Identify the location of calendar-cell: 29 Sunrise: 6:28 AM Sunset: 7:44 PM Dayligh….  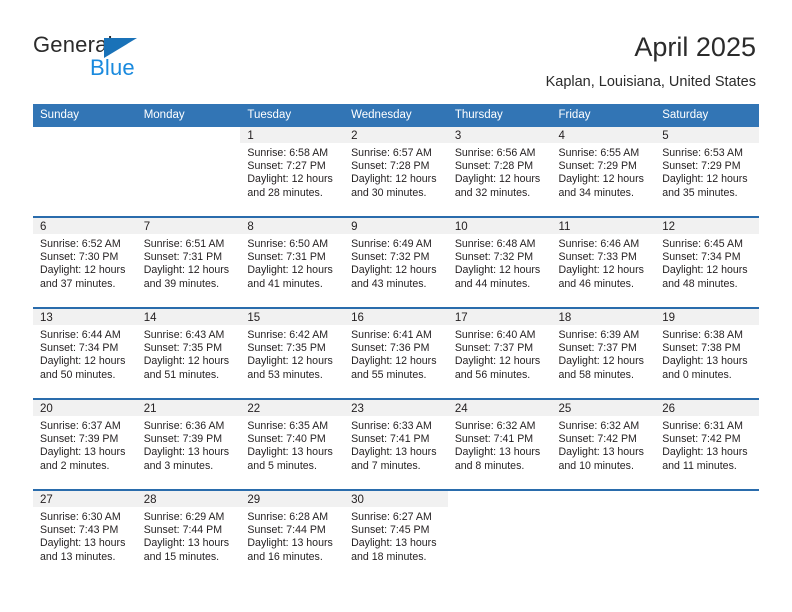
(292, 534).